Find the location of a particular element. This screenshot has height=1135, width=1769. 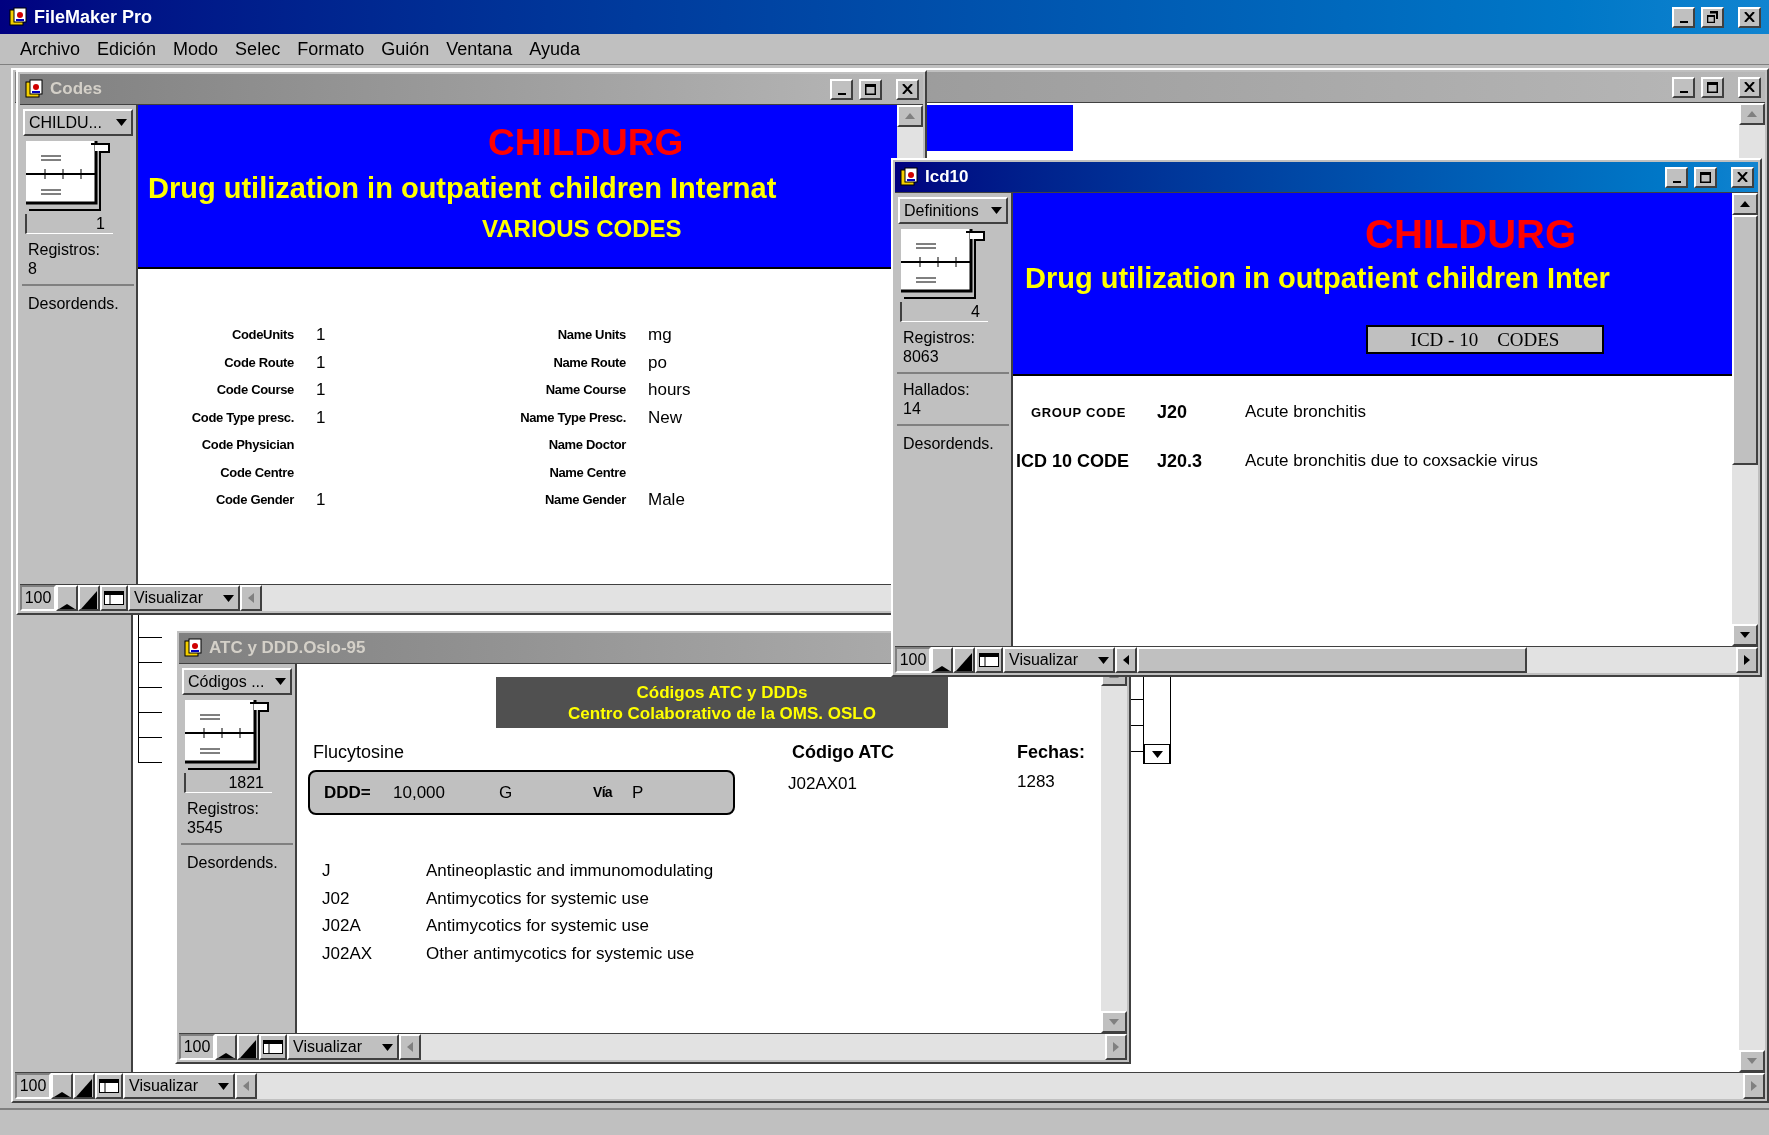

menu-item: Selec is located at coordinates (258, 49).